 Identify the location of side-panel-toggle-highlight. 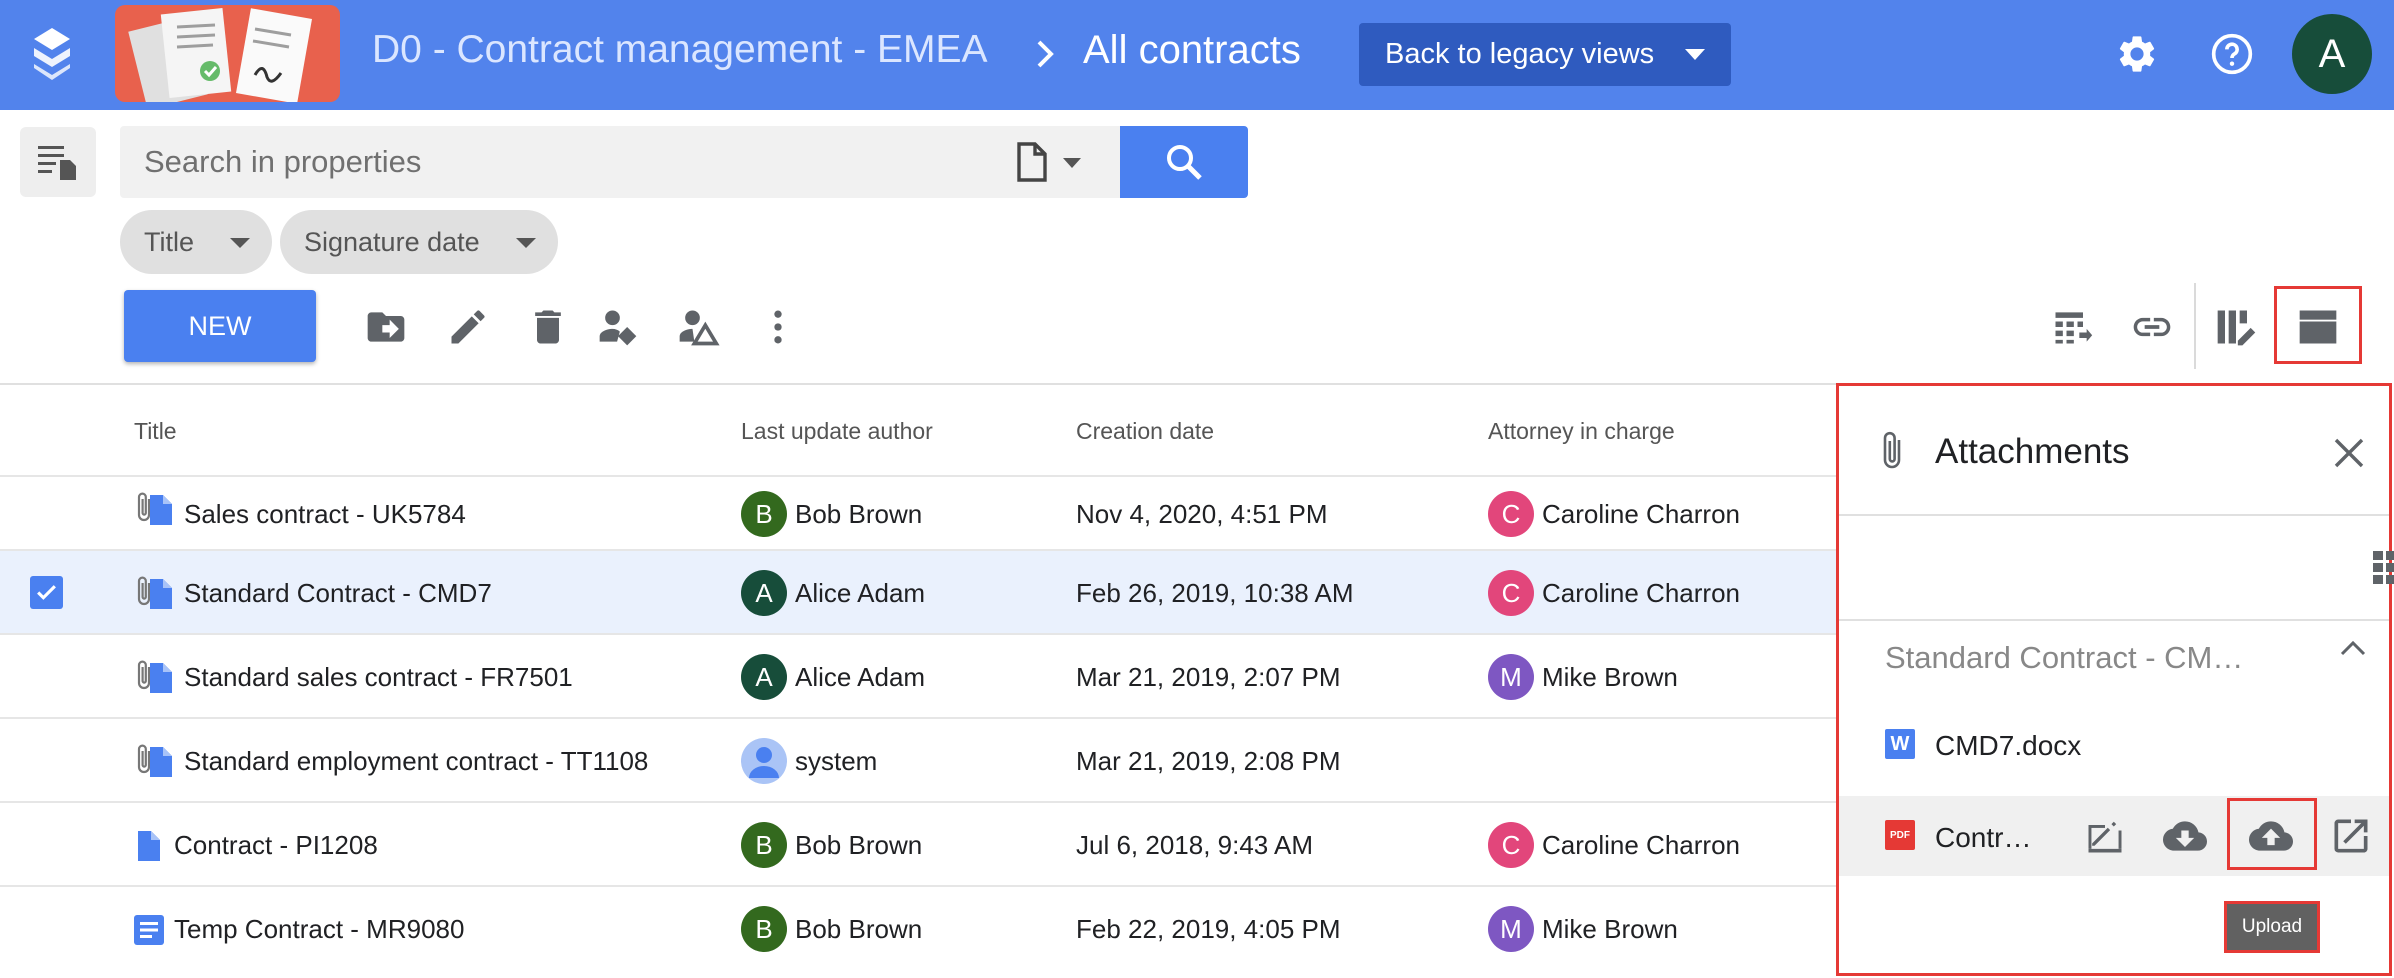
(2318, 325).